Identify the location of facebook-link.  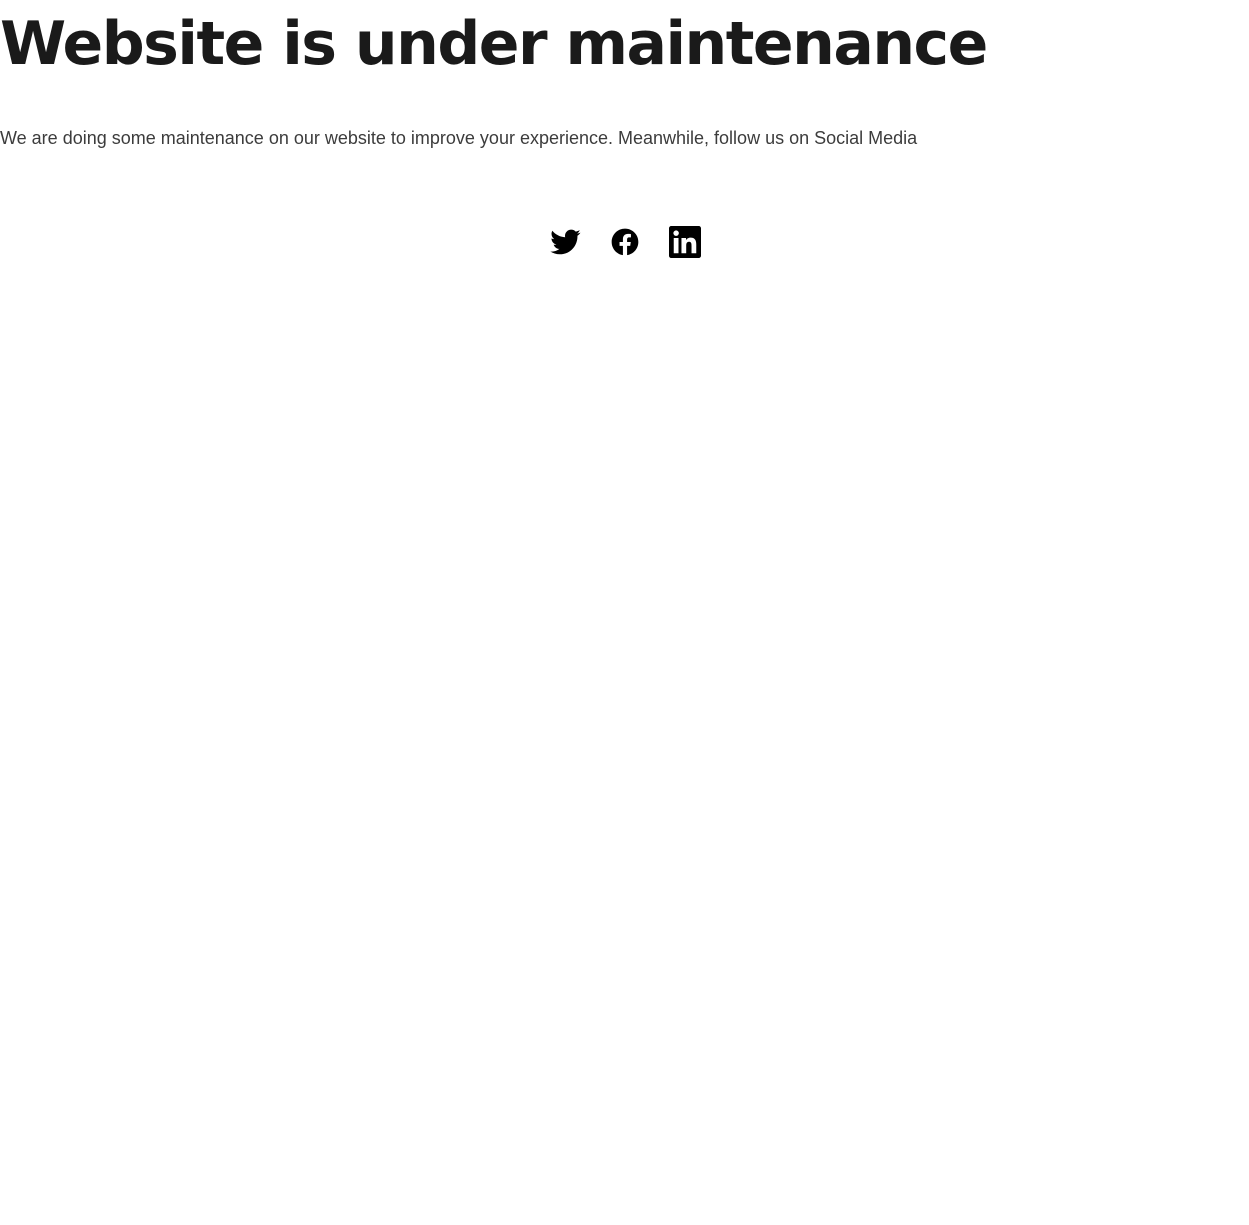
(625, 242).